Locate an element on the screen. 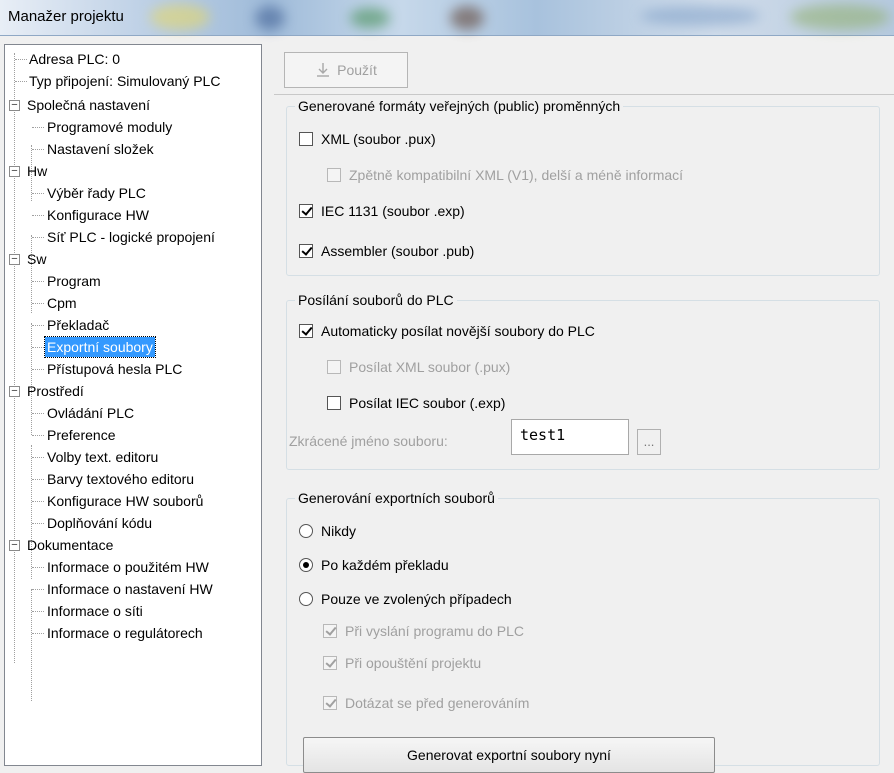 The image size is (894, 773). tree-item-common-settings: Společná nastavení is located at coordinates (88, 105).